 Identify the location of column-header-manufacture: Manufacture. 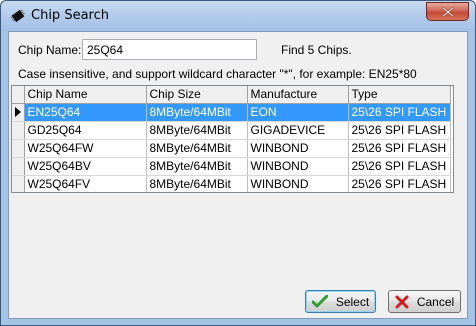
(298, 95).